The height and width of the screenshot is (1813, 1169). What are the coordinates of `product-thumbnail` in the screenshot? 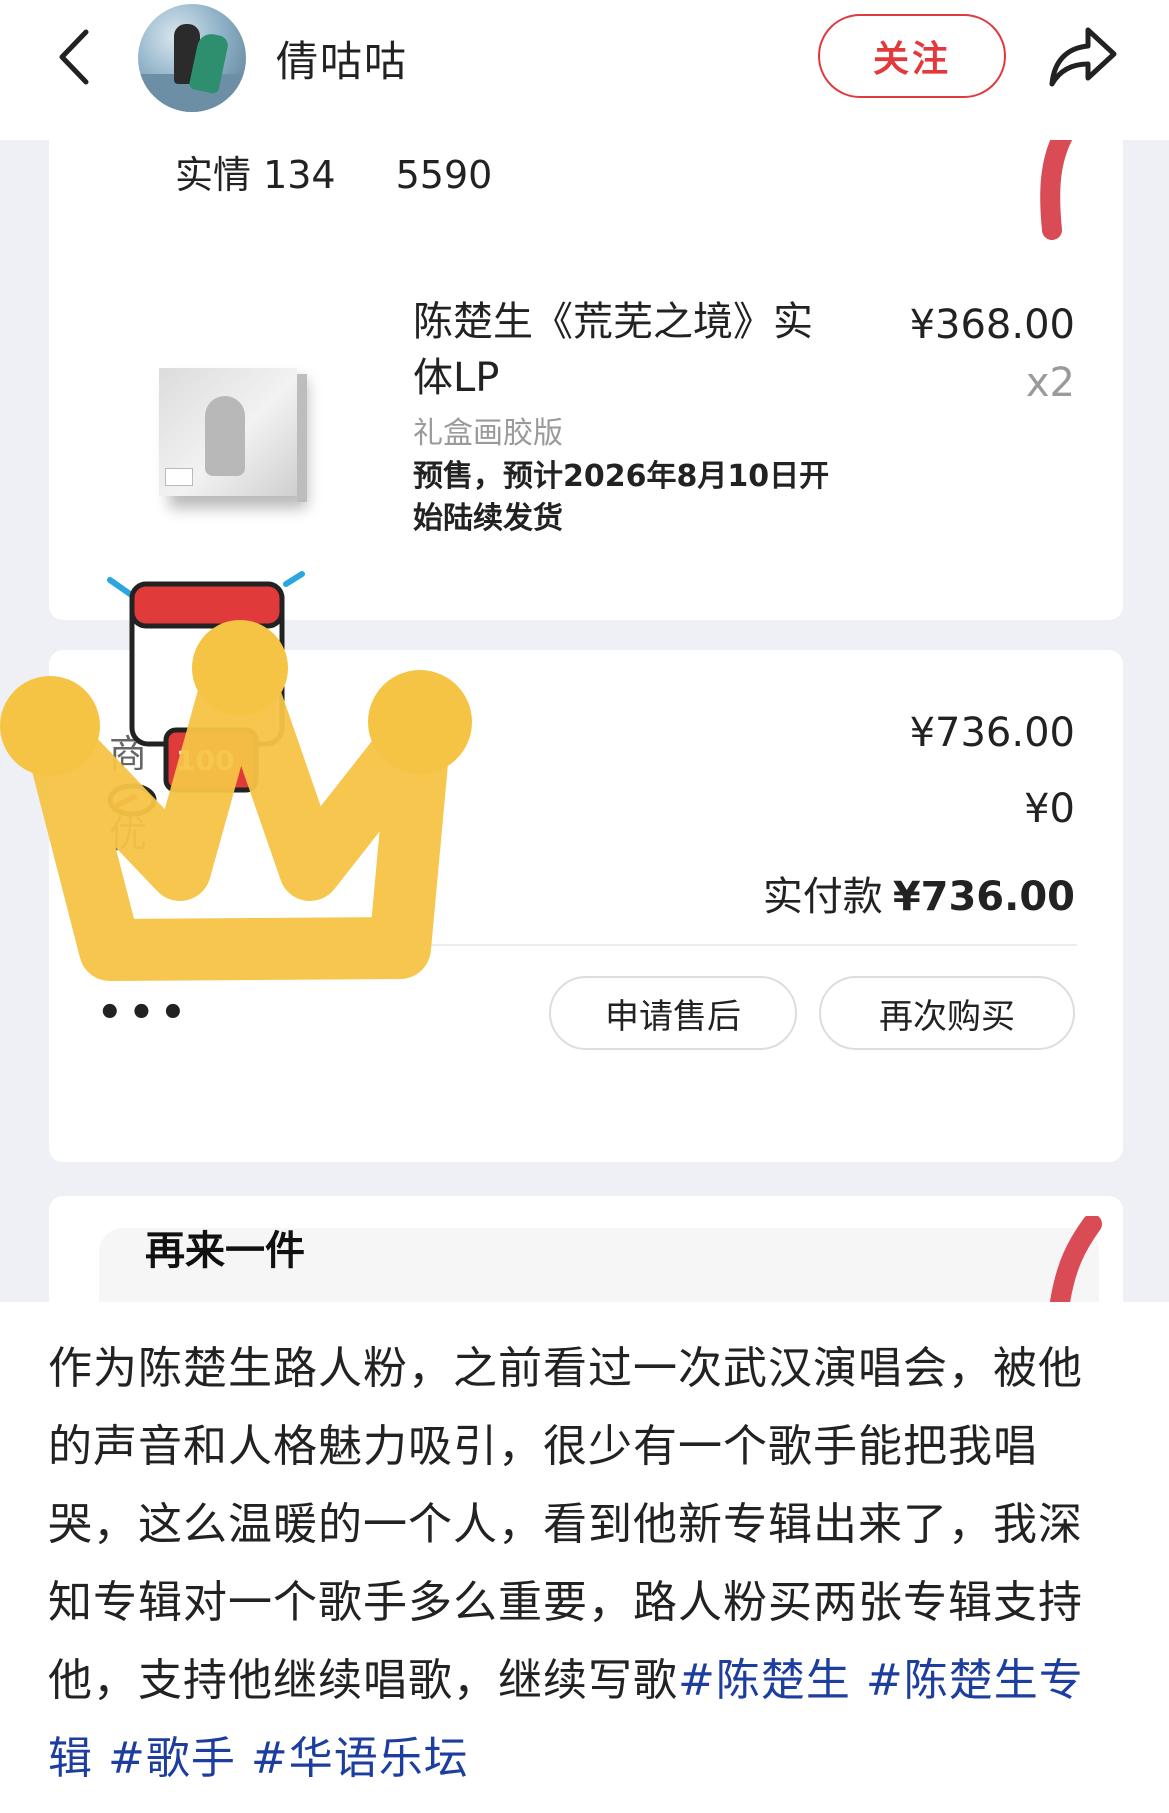 It's located at (233, 435).